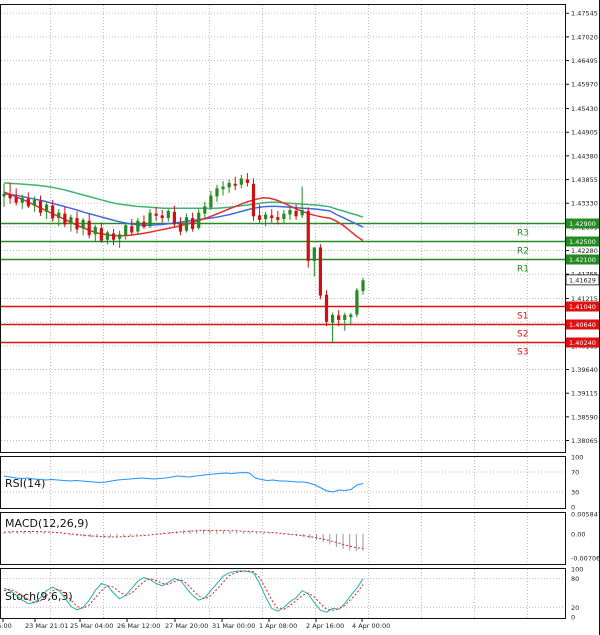  Describe the element at coordinates (582, 307) in the screenshot. I see `level-price-tag-text: 1.41040` at that location.